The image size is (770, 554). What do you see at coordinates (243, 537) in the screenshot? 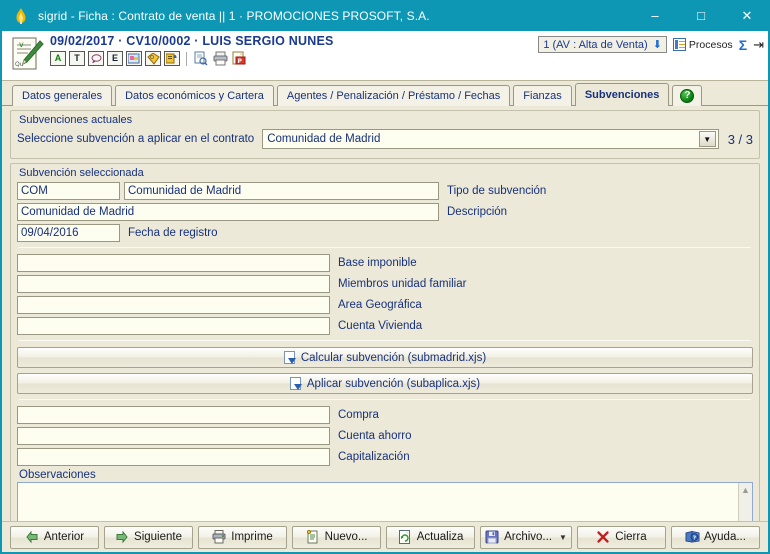
I see `imprime-button: Imprime` at bounding box center [243, 537].